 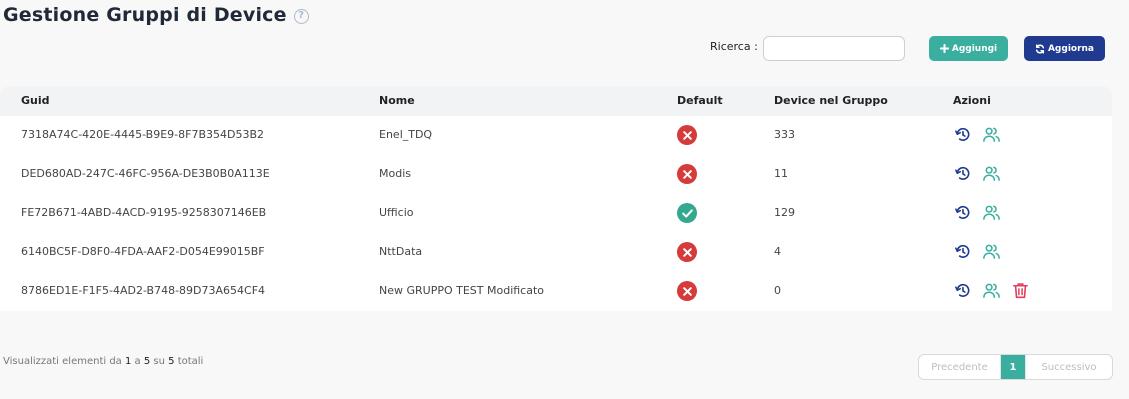 I want to click on refresh-icon, so click(x=1040, y=48).